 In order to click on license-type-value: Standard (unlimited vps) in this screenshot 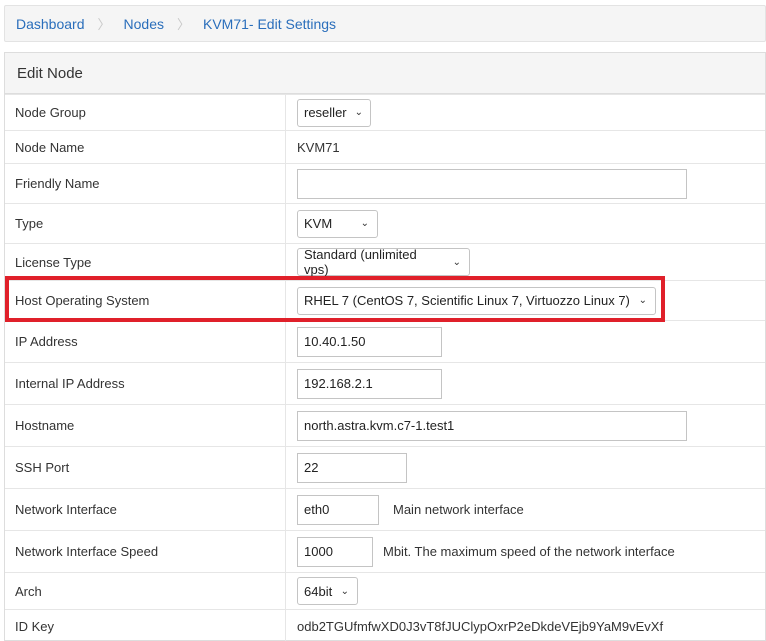, I will do `click(360, 262)`.